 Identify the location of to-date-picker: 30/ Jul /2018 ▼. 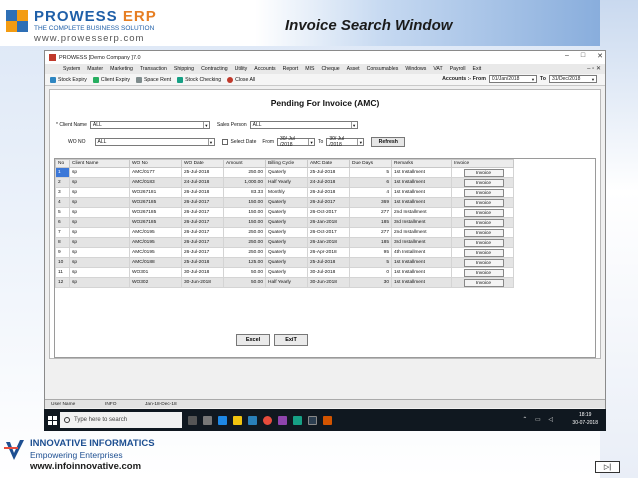
(345, 142).